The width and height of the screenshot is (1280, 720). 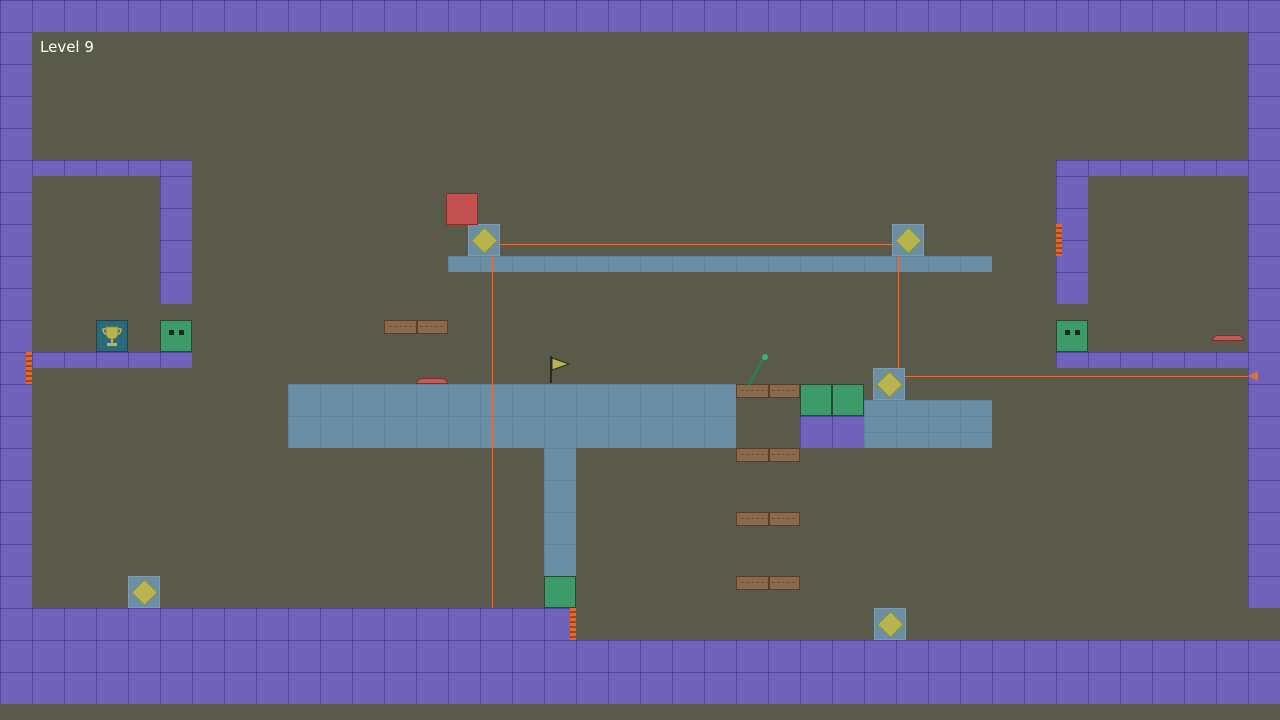 I want to click on main-water-platform, so click(x=512, y=416).